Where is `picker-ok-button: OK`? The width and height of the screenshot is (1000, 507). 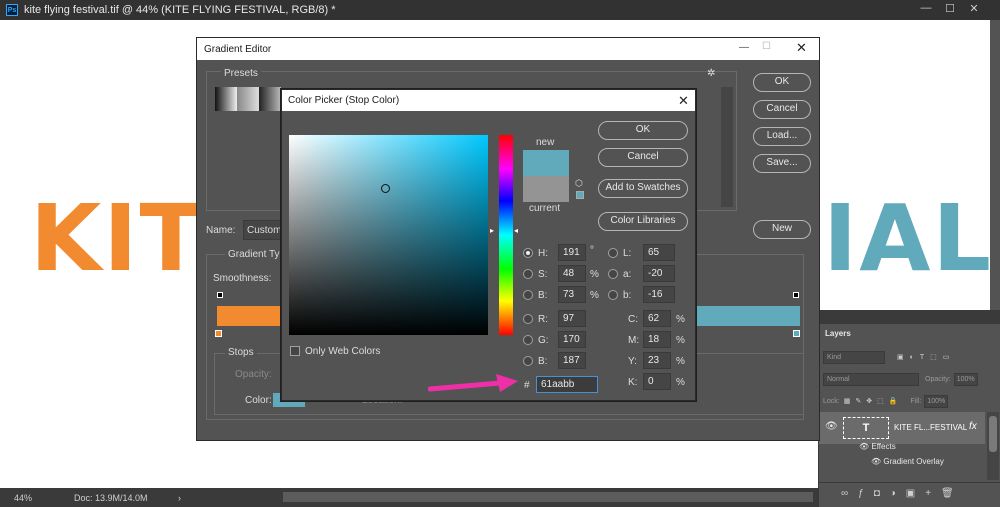 picker-ok-button: OK is located at coordinates (643, 130).